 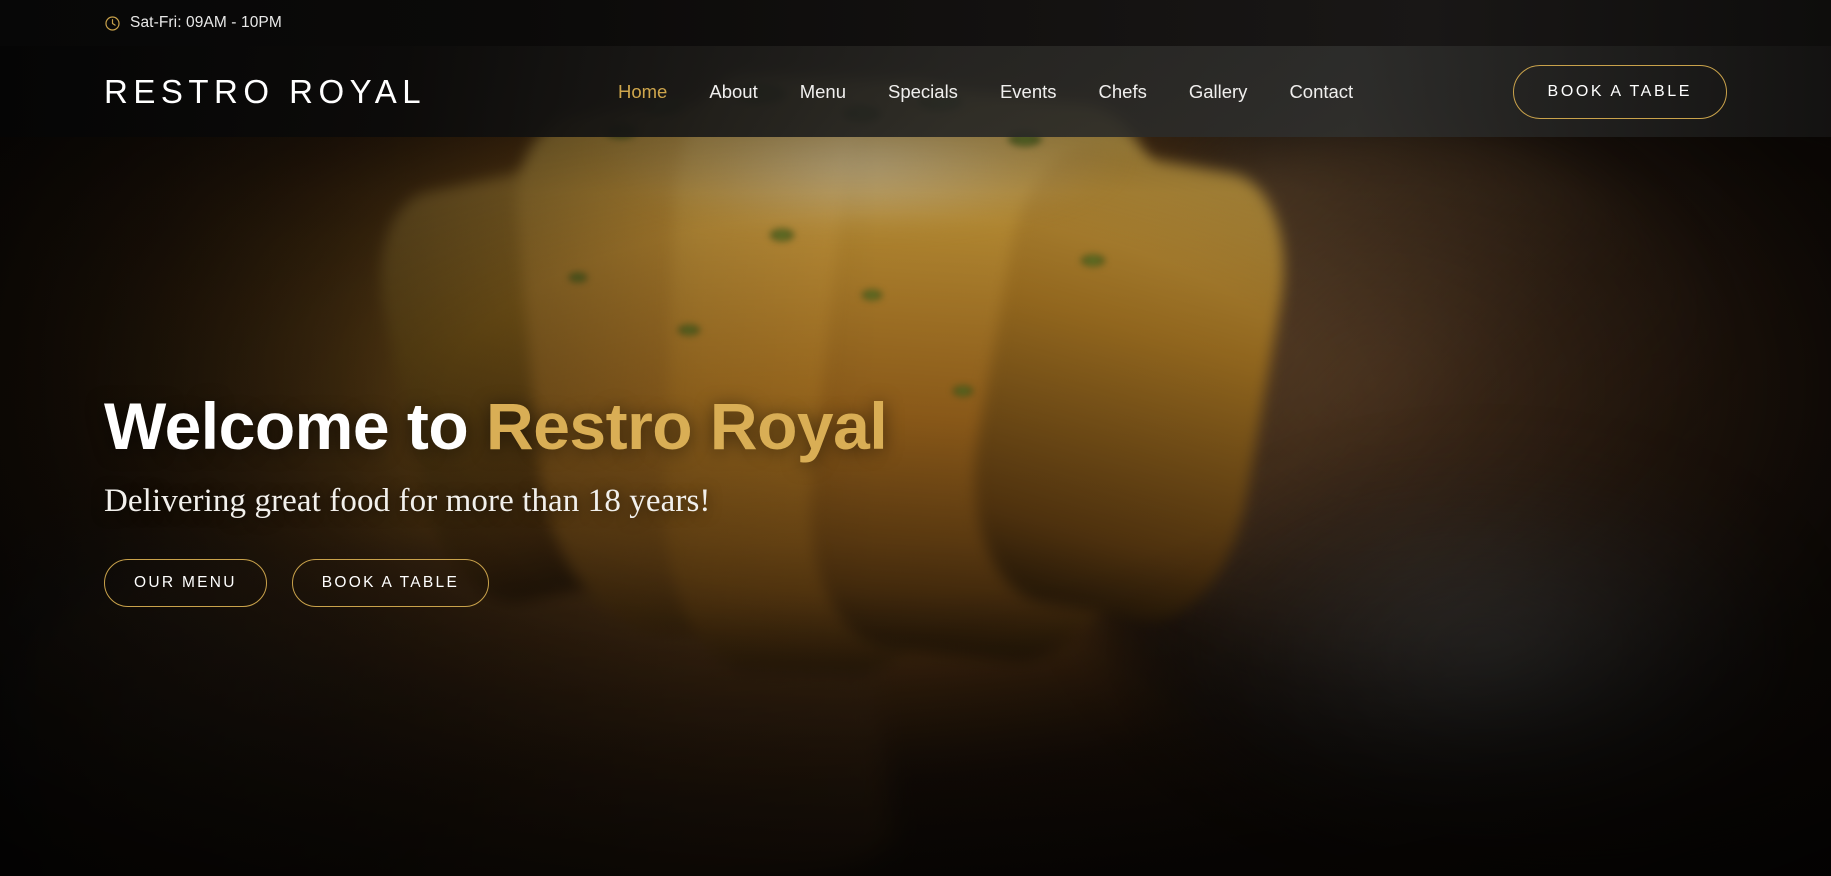 What do you see at coordinates (823, 92) in the screenshot?
I see `nav-item-menu: Menu` at bounding box center [823, 92].